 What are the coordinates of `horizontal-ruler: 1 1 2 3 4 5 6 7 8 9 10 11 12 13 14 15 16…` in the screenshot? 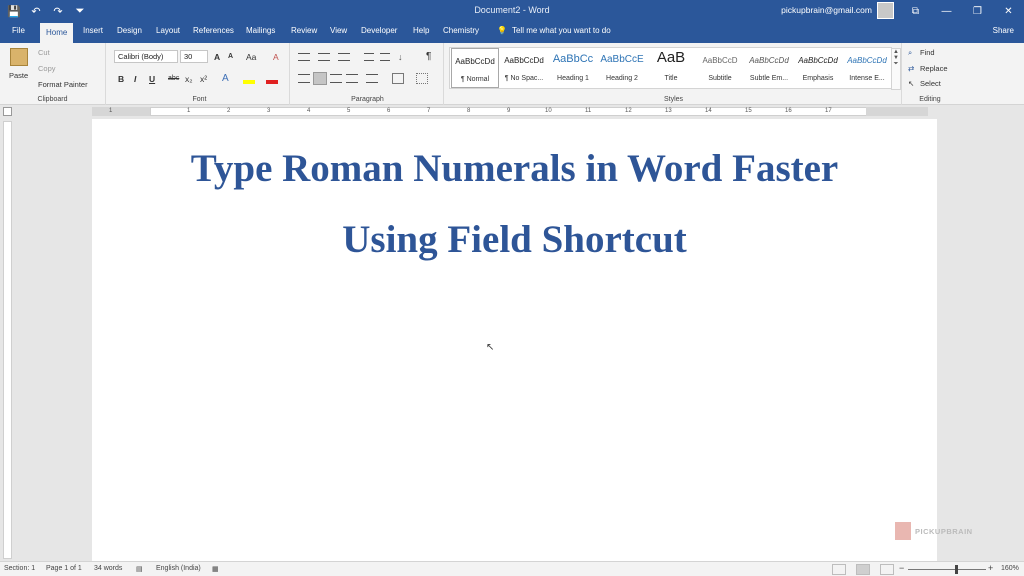 It's located at (512, 111).